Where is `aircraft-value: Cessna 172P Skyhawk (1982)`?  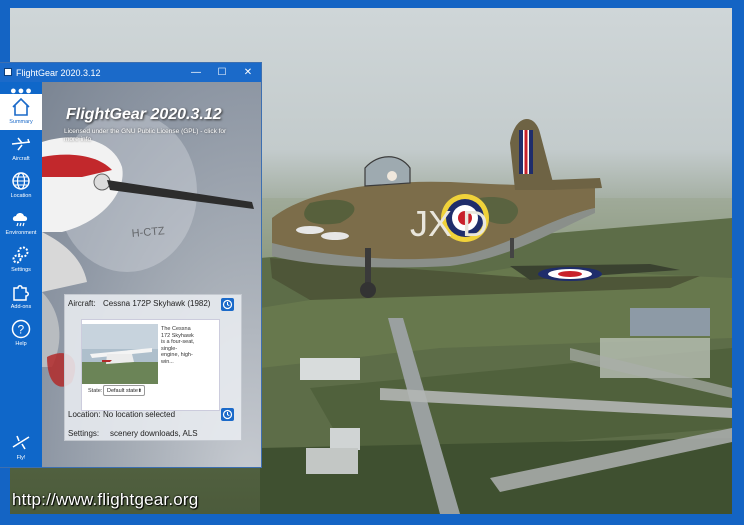
aircraft-value: Cessna 172P Skyhawk (1982) is located at coordinates (156, 303).